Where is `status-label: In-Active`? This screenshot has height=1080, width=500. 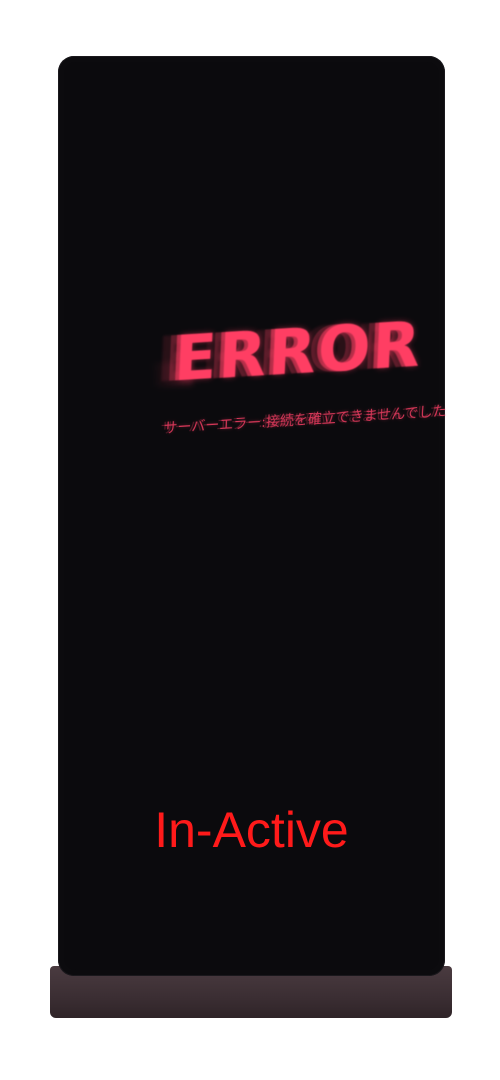 status-label: In-Active is located at coordinates (251, 830).